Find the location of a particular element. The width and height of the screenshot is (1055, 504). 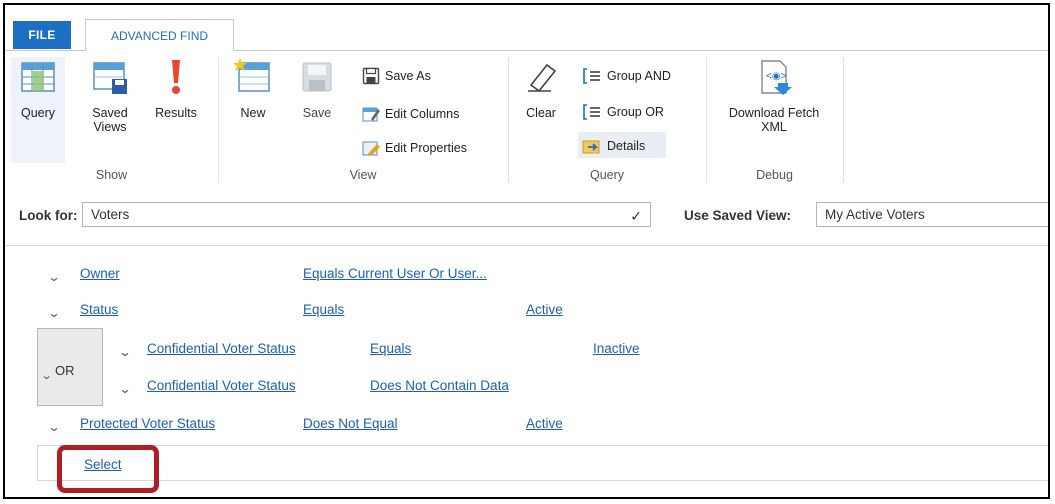

edit-columns-button: Edit Columns is located at coordinates (410, 114).